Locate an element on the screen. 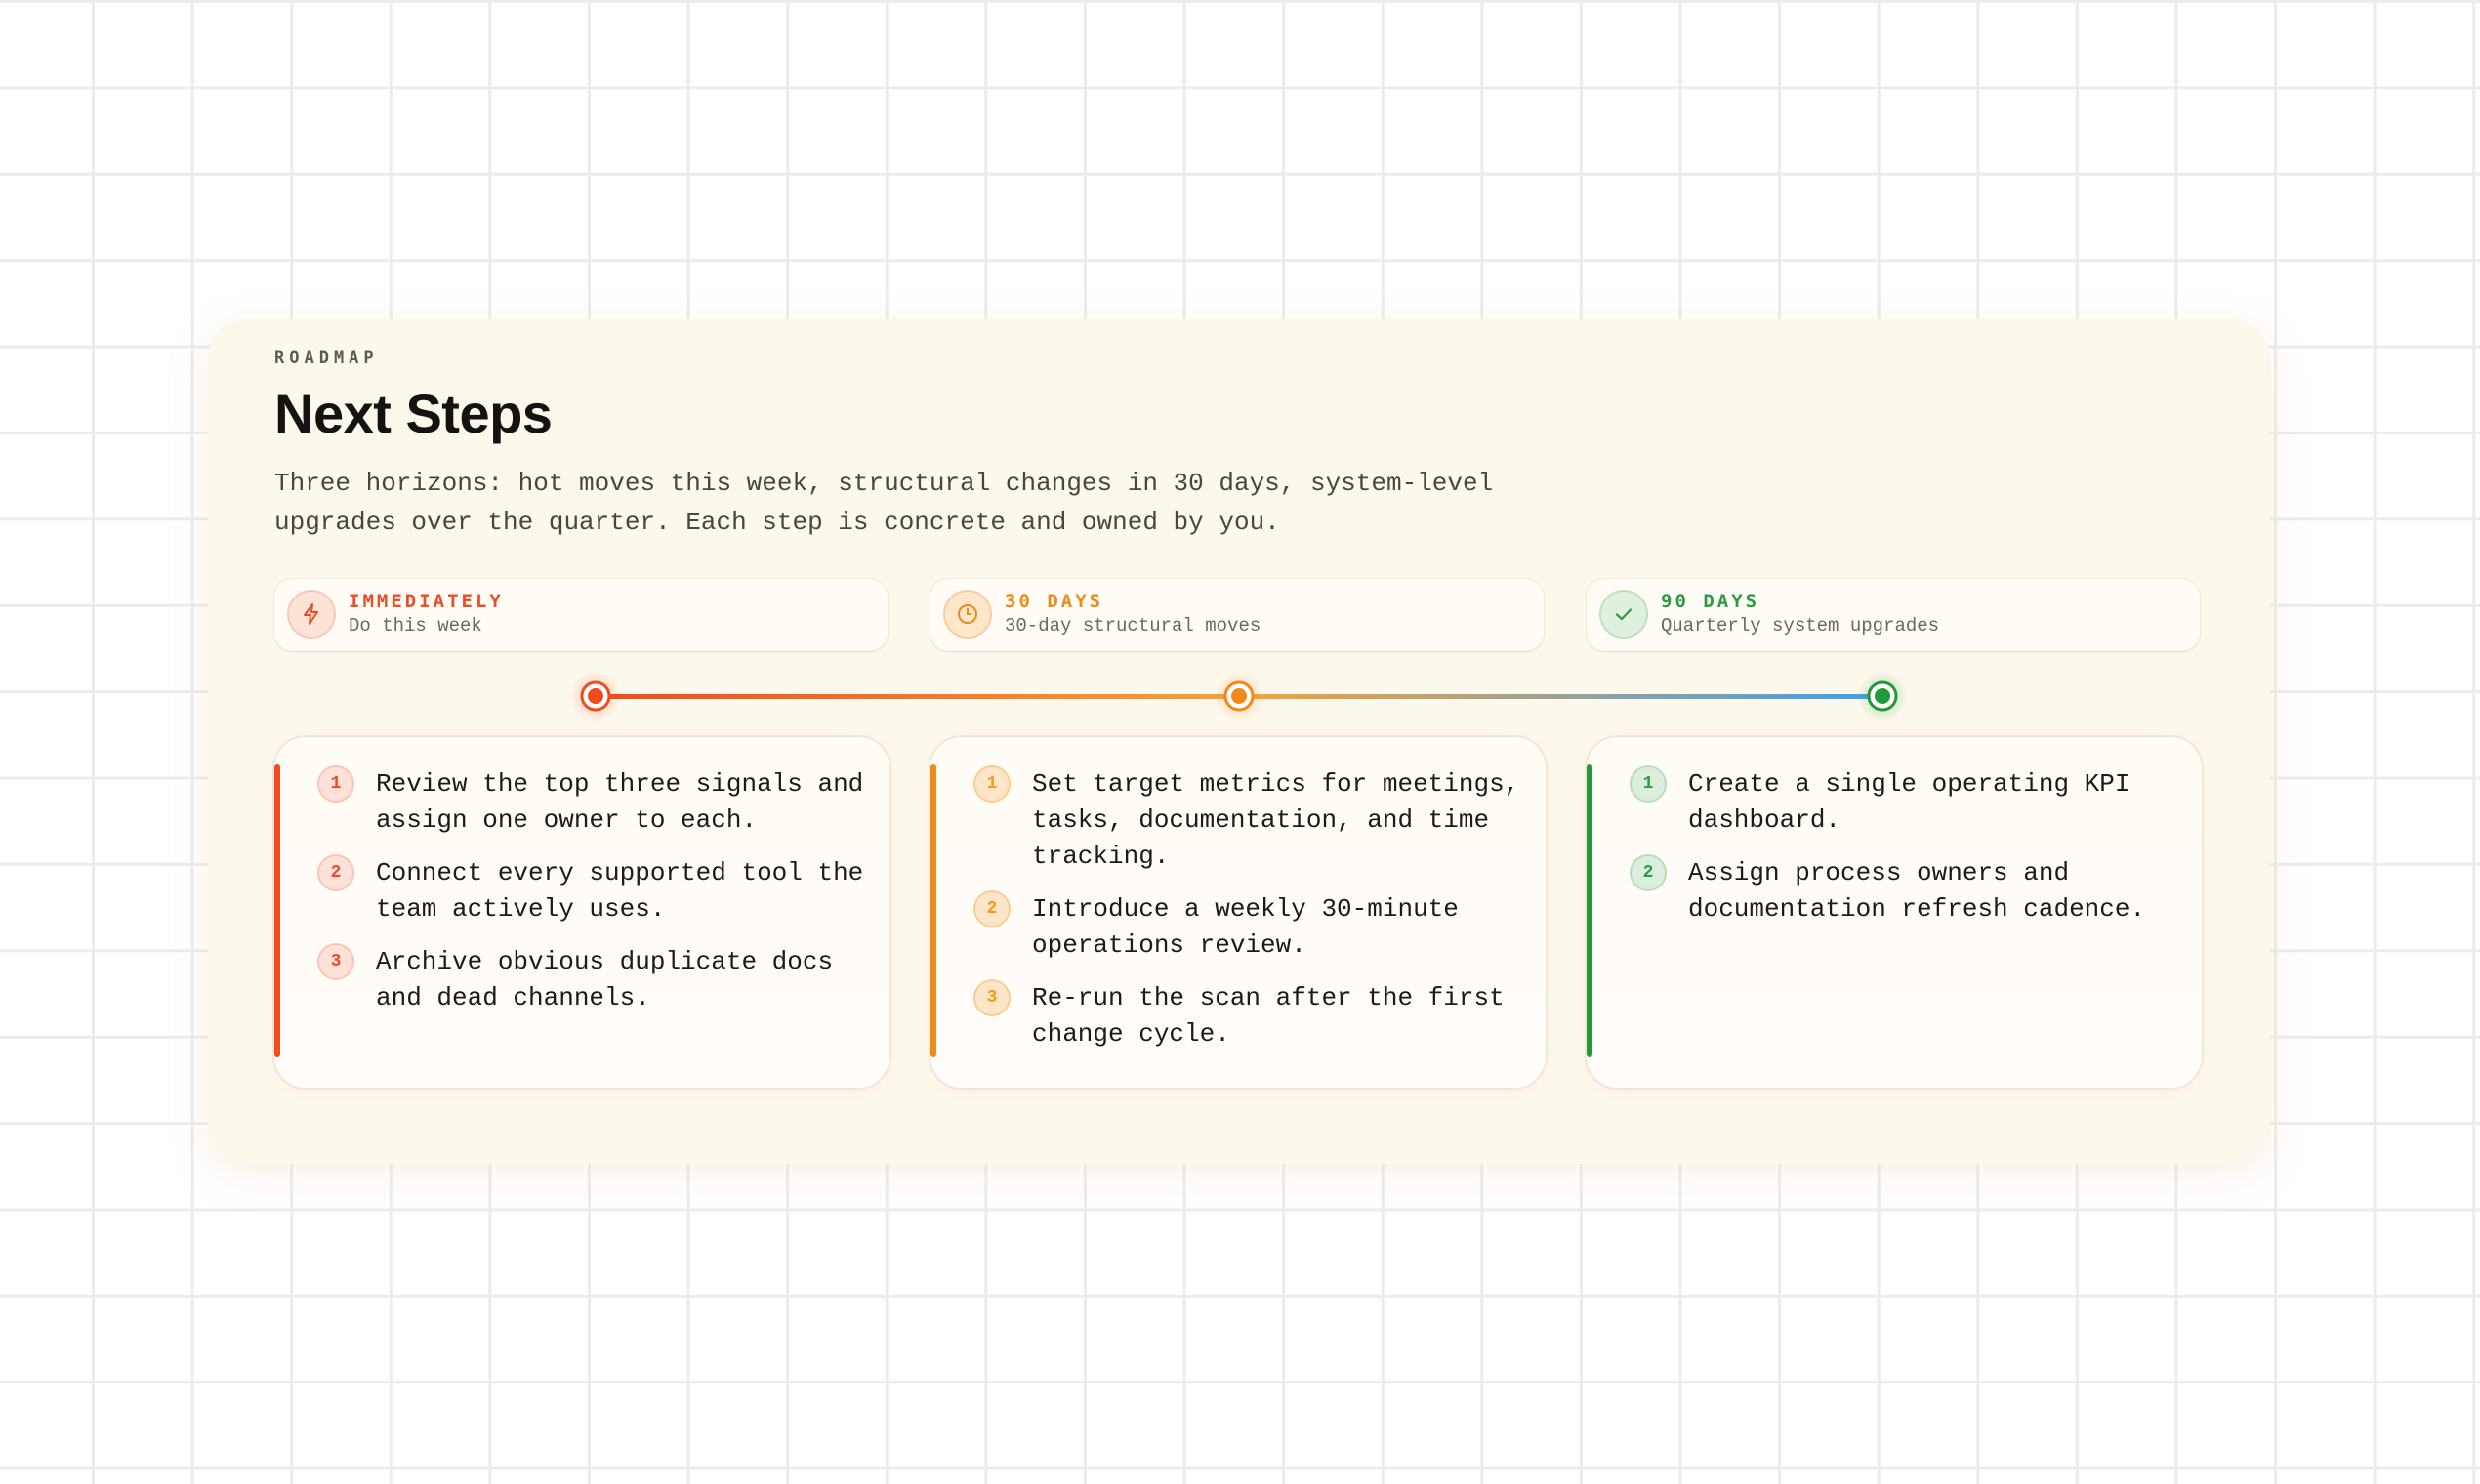 Image resolution: width=2480 pixels, height=1484 pixels. horizon-subtitle: 30-day structural moves is located at coordinates (1133, 626).